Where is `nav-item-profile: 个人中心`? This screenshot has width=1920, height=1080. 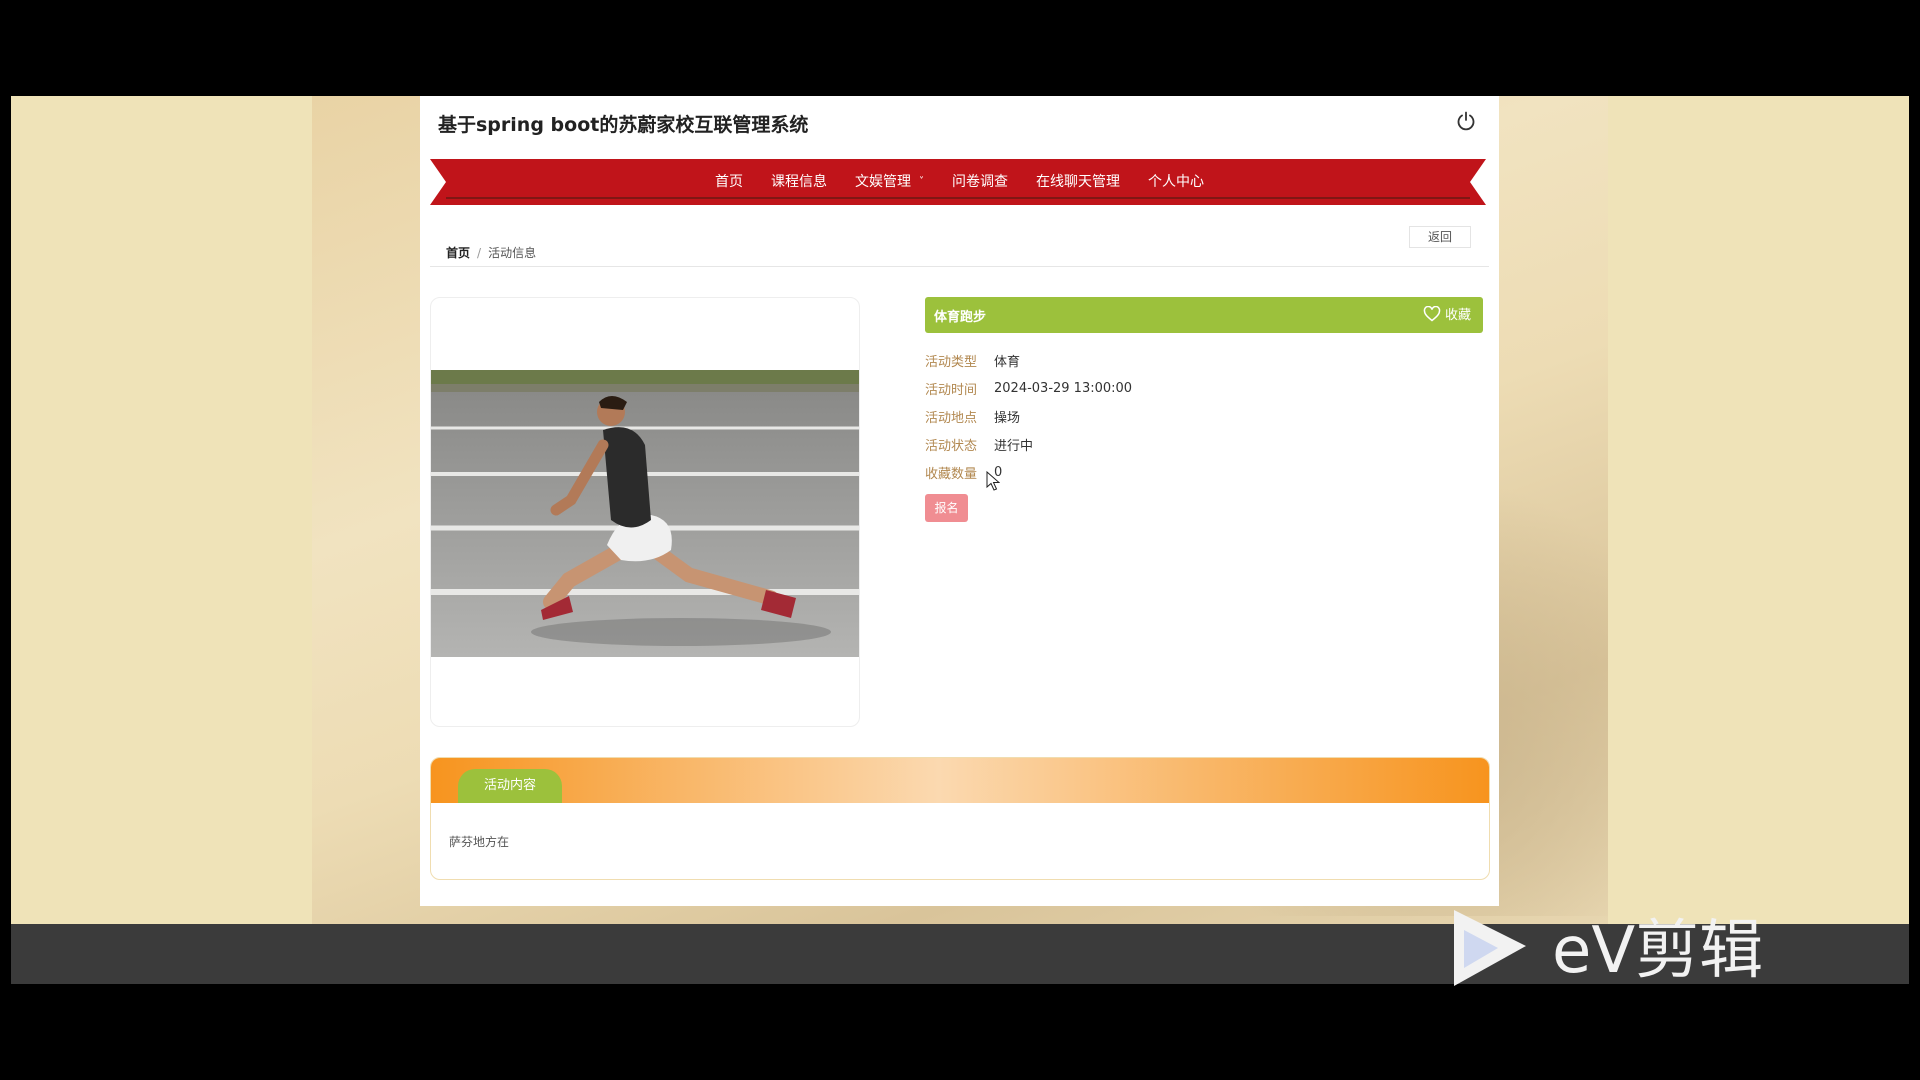
nav-item-profile: 个人中心 is located at coordinates (1176, 182).